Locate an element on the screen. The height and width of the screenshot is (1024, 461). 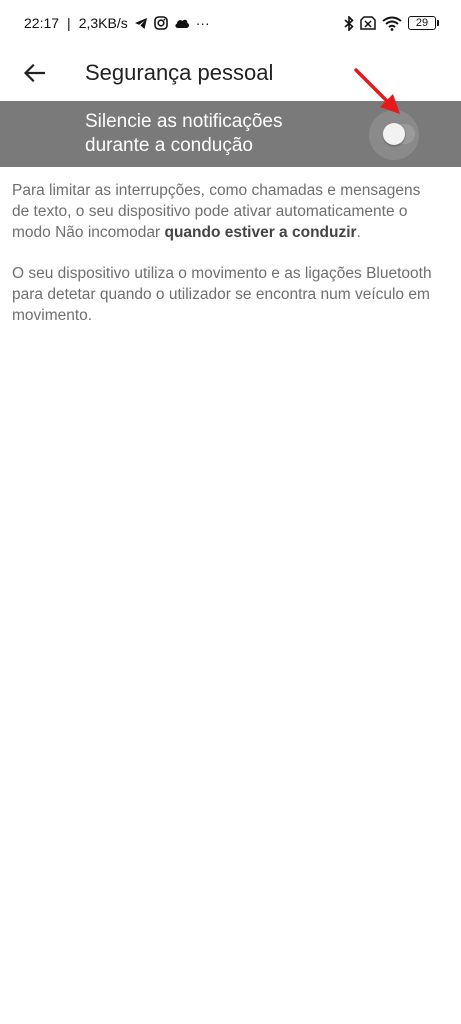
driving-silence-switch is located at coordinates (394, 135).